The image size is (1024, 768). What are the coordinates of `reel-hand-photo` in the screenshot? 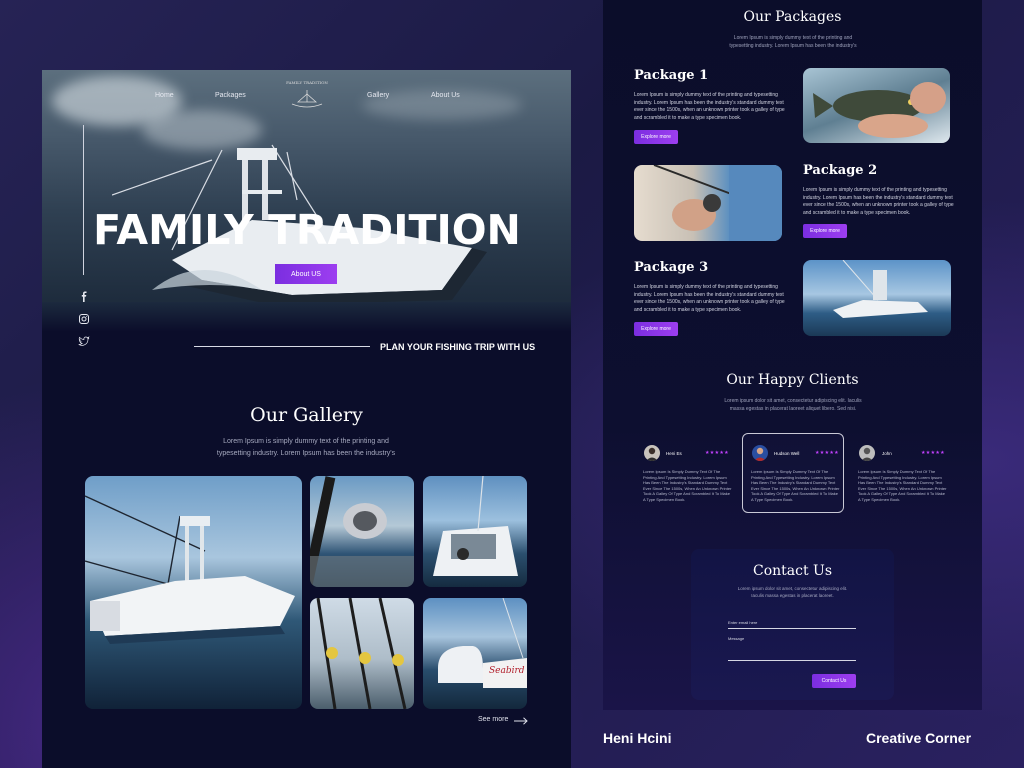 It's located at (717, 203).